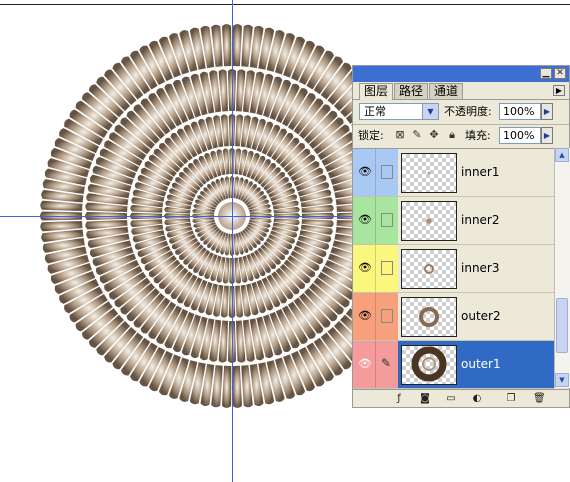 This screenshot has height=482, width=570. Describe the element at coordinates (511, 399) in the screenshot. I see `new-layer-icon: ❐` at that location.